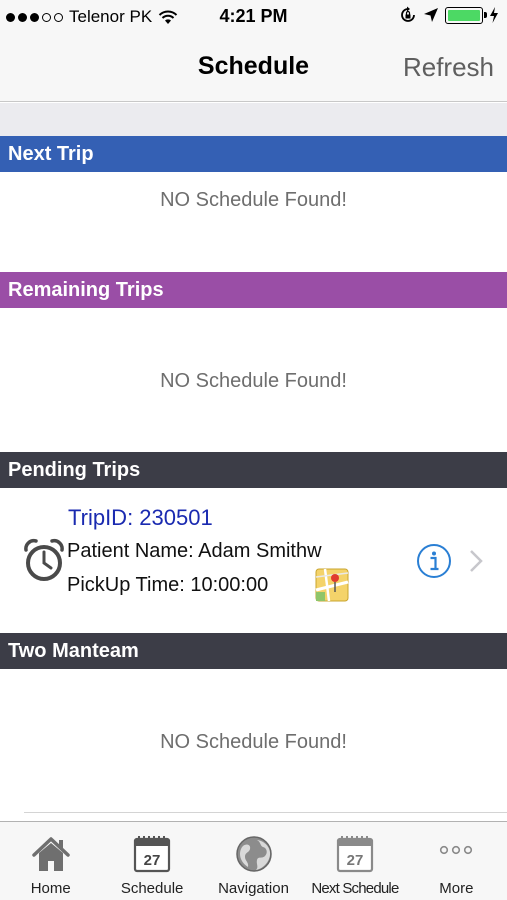 Image resolution: width=507 pixels, height=900 pixels. What do you see at coordinates (253, 470) in the screenshot?
I see `pending-trips-header: Pending Trips` at bounding box center [253, 470].